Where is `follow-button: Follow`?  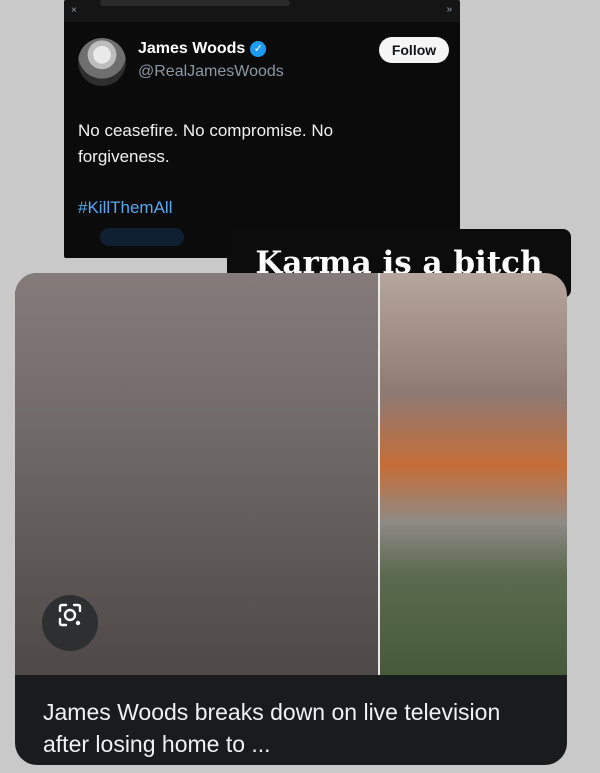
follow-button: Follow is located at coordinates (414, 50).